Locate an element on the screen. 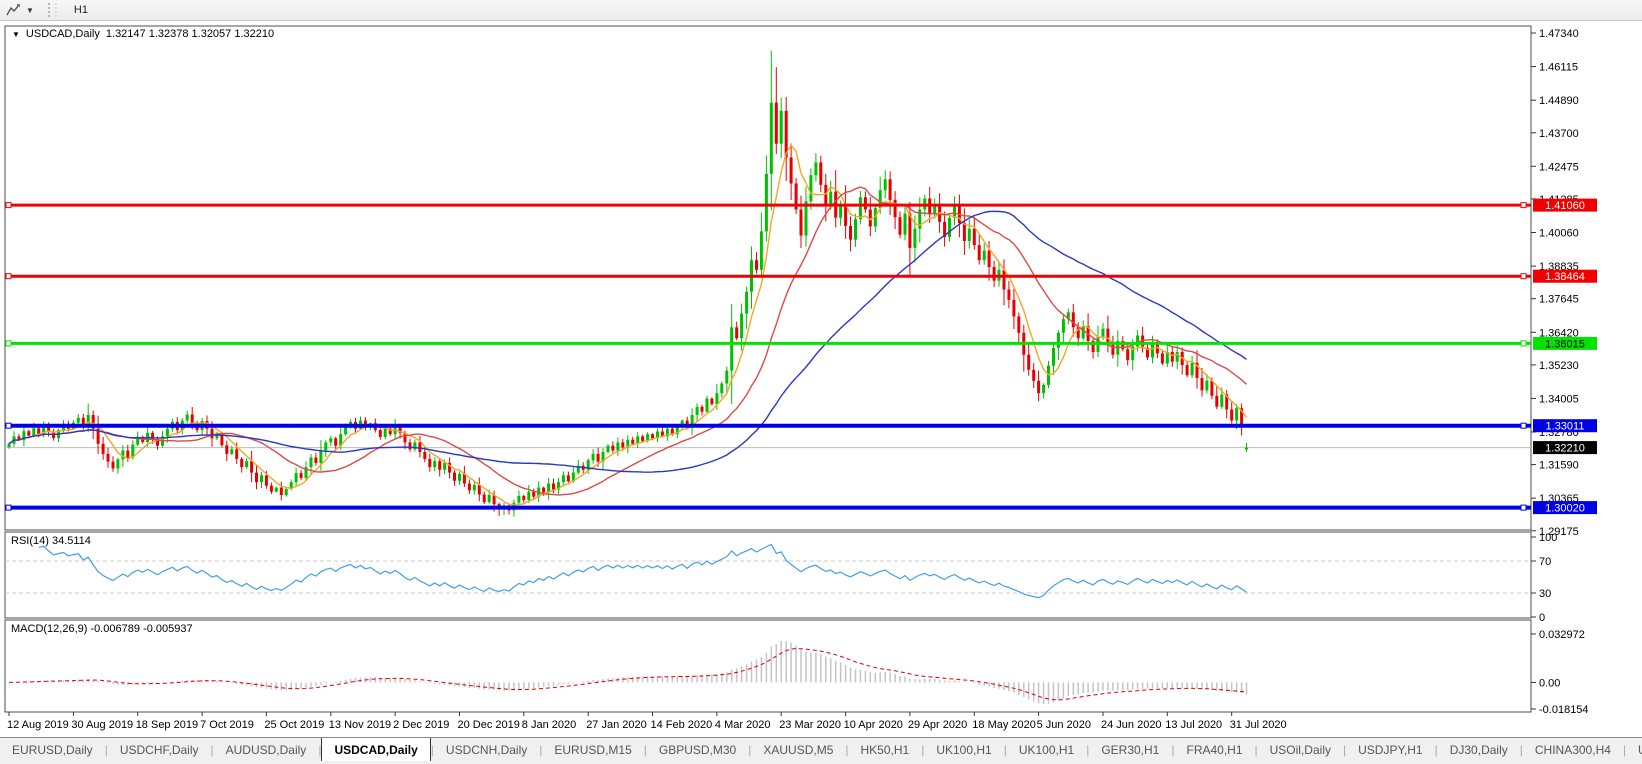  svg-text: 1.41060 is located at coordinates (1565, 206).